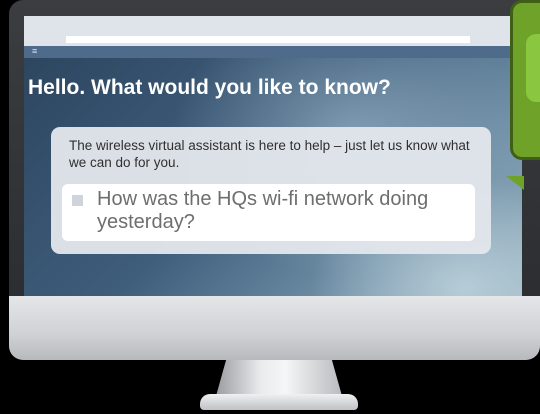 This screenshot has height=414, width=540. Describe the element at coordinates (533, 68) in the screenshot. I see `green-card-glyph` at that location.